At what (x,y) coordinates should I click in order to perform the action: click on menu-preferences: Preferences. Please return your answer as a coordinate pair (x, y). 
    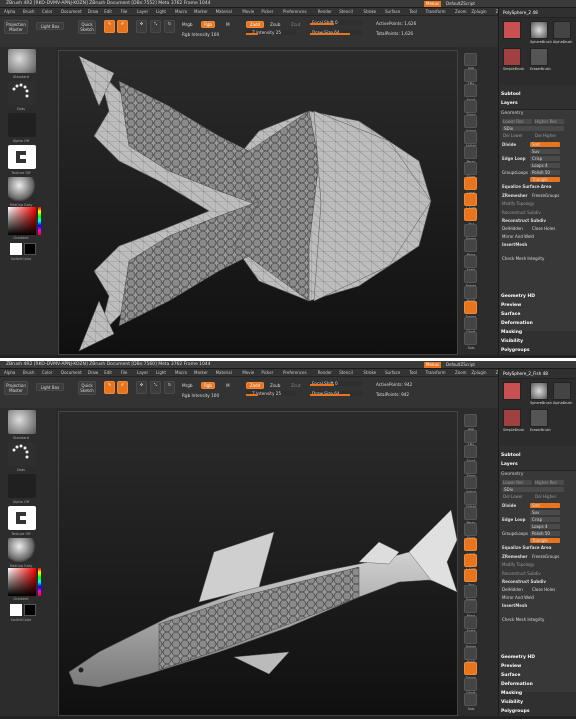
    Looking at the image, I should click on (295, 11).